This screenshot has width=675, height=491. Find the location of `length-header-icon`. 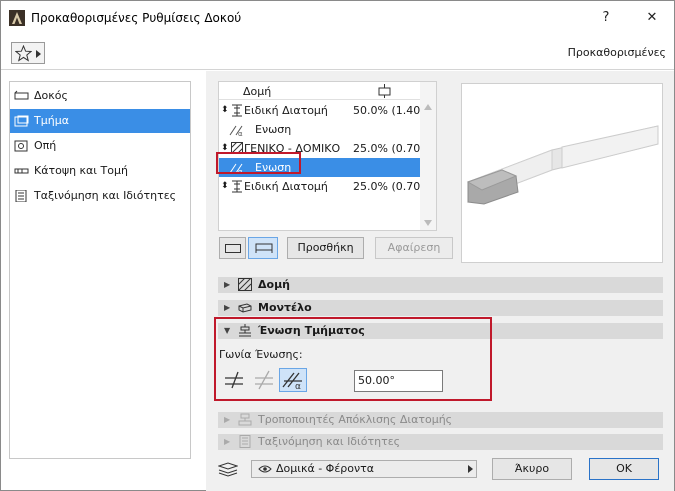

length-header-icon is located at coordinates (384, 91).